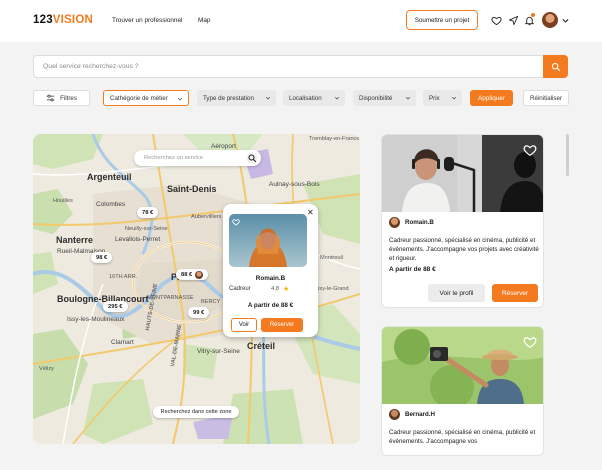 The image size is (602, 470). I want to click on submit-project-button: Soumettre un projet, so click(442, 20).